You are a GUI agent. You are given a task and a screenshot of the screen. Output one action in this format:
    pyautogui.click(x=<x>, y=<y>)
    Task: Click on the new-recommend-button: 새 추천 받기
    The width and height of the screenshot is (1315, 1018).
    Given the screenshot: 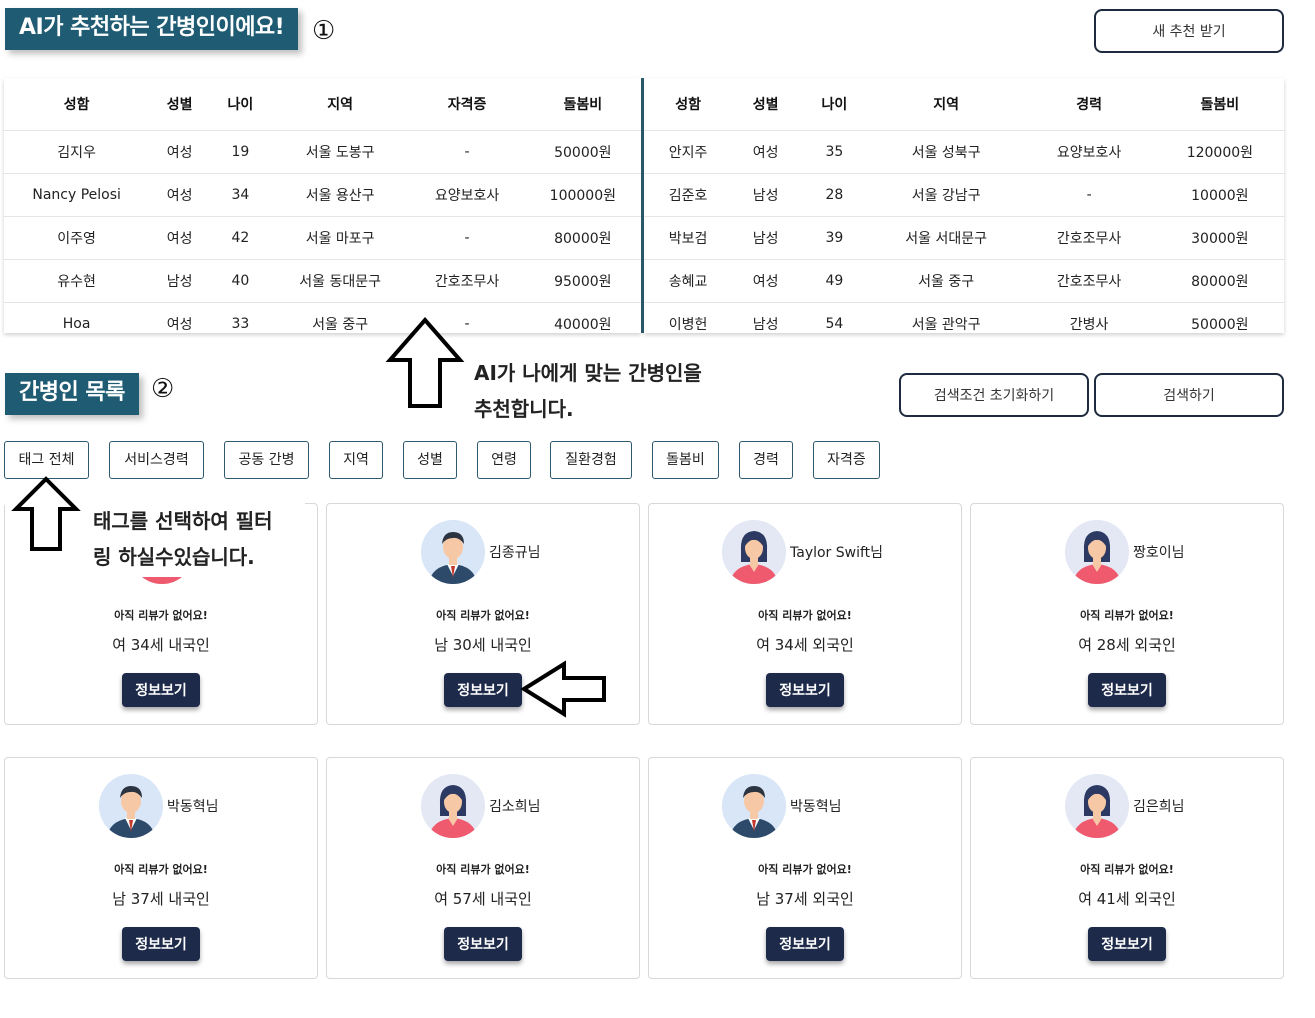 What is the action you would take?
    pyautogui.click(x=1189, y=31)
    